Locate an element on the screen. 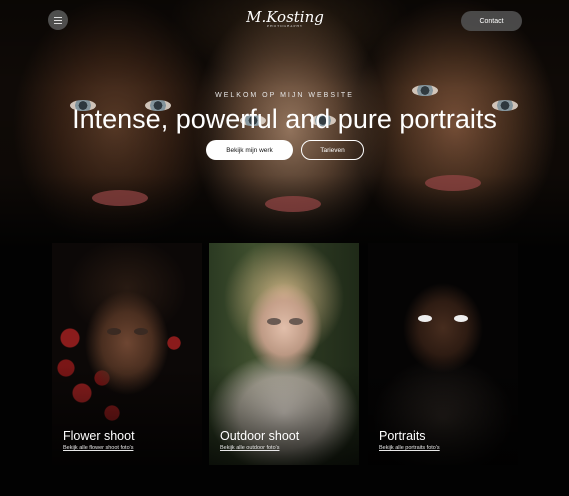 The height and width of the screenshot is (496, 569). card-outdoor-shoot: Outdoor shoot Bekijk alle outdoor foto's is located at coordinates (284, 354).